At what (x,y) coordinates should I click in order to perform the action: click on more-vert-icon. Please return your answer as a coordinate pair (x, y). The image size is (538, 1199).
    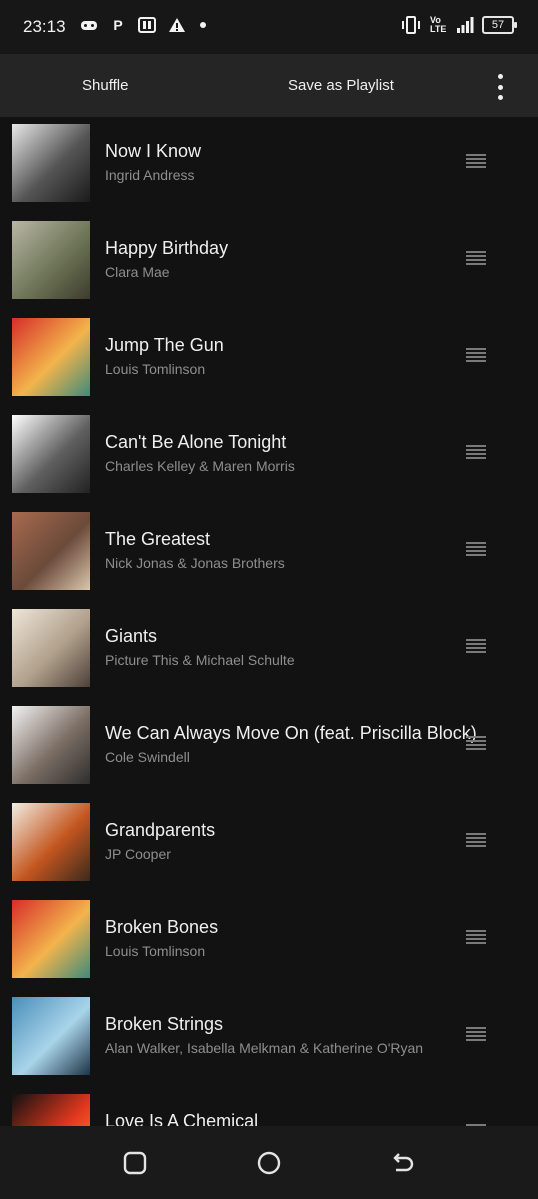
    Looking at the image, I should click on (500, 87).